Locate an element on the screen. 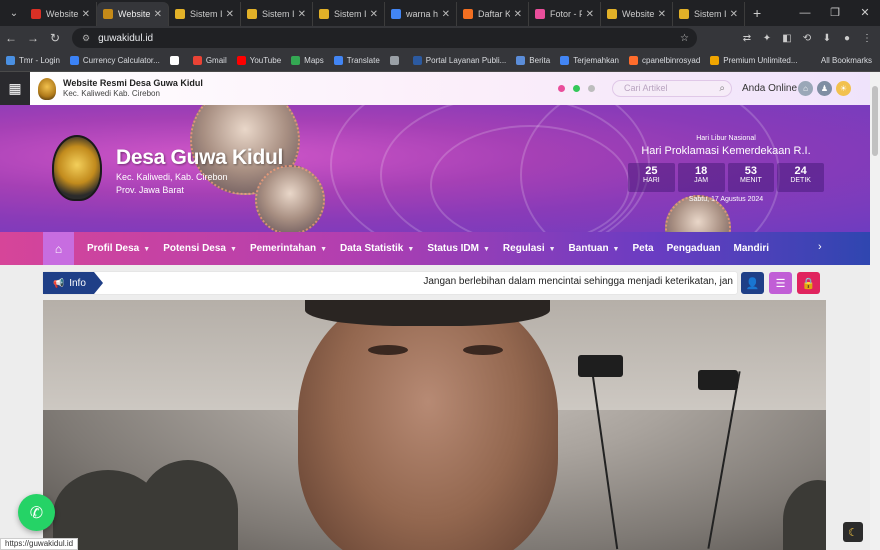 Image resolution: width=880 pixels, height=550 pixels. home-icon: ⌂ is located at coordinates (58, 248).